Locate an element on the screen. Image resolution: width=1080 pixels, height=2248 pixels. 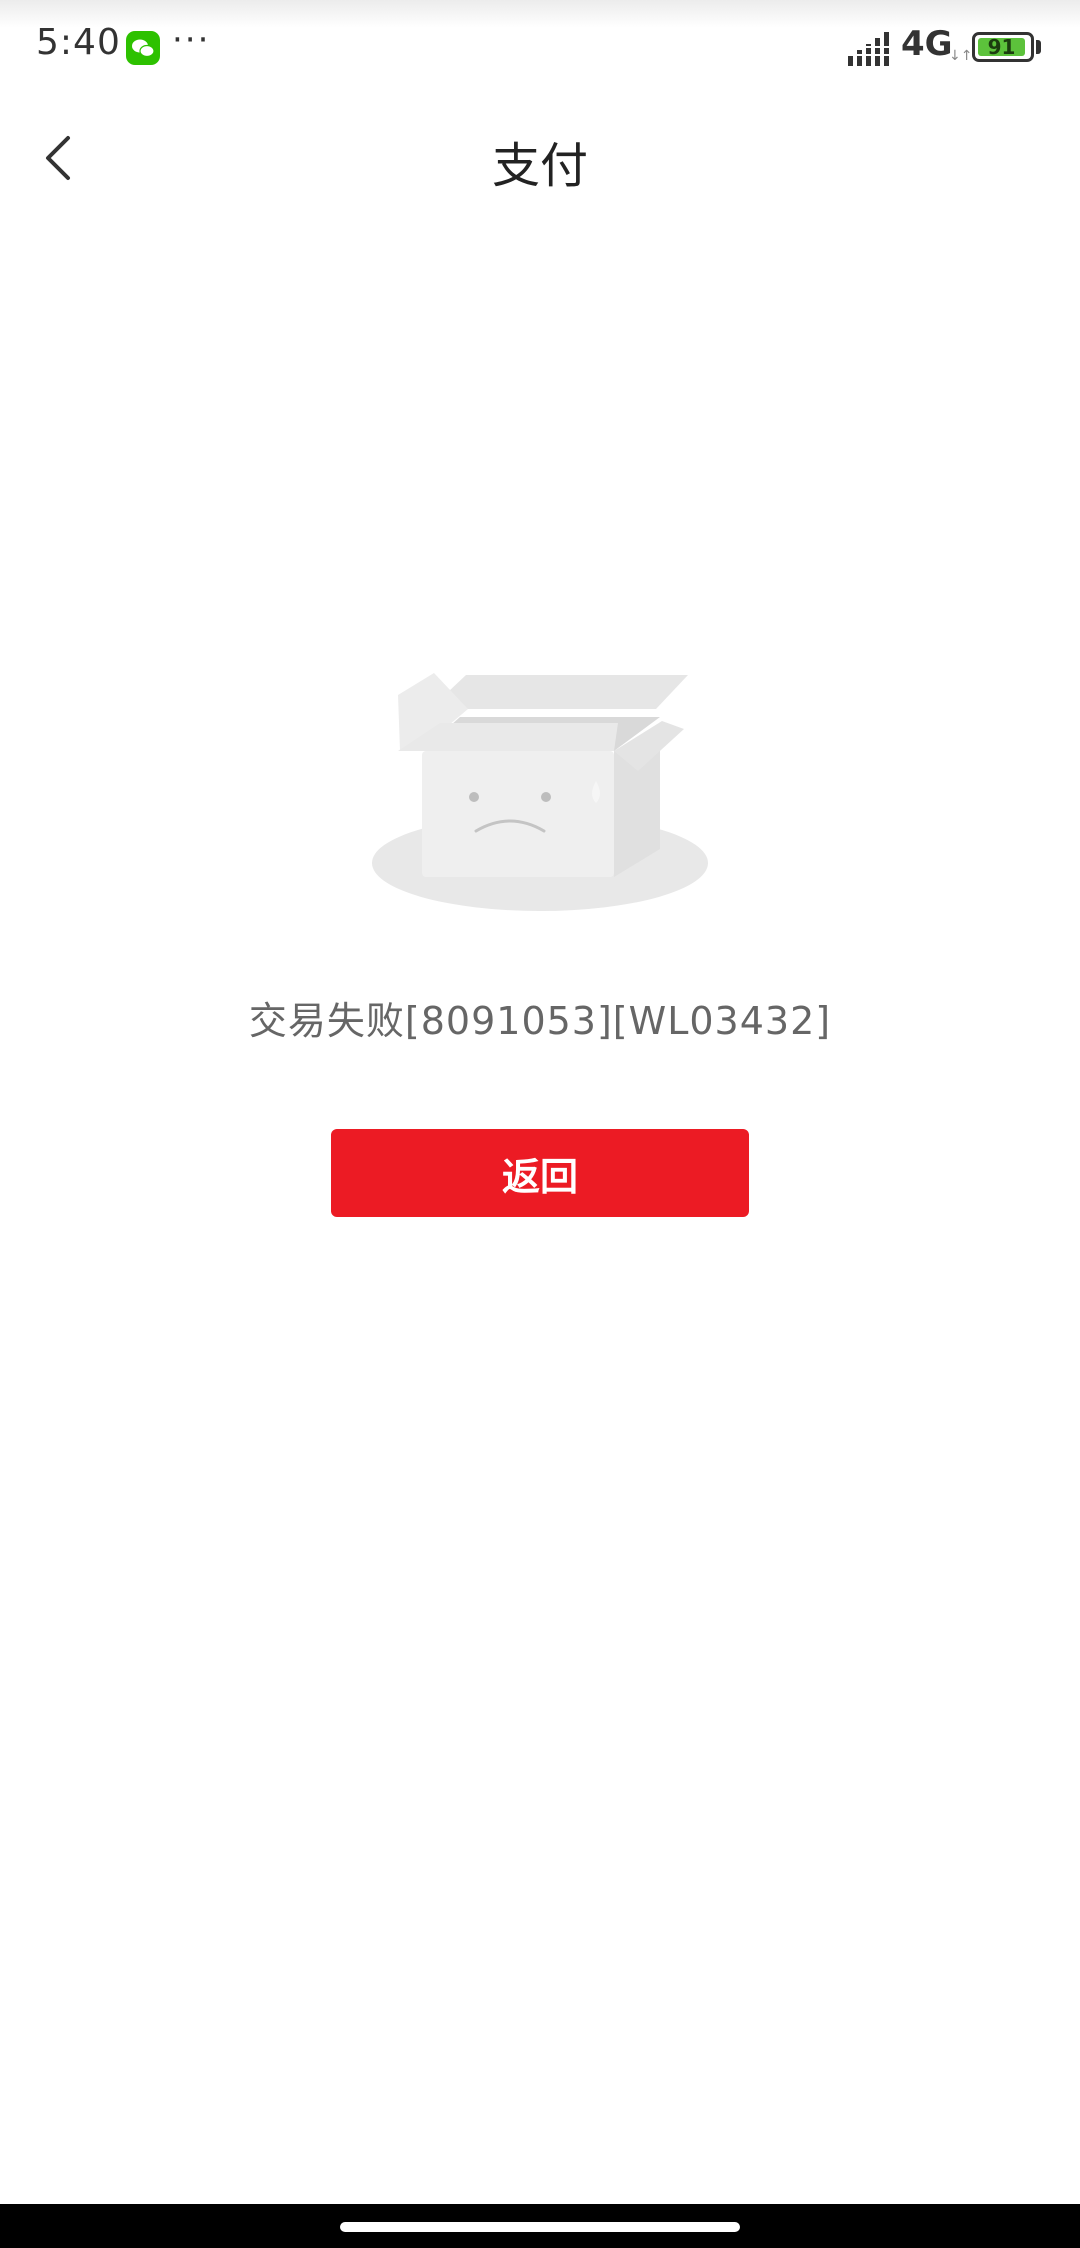
status-time: 5:40 is located at coordinates (78, 42).